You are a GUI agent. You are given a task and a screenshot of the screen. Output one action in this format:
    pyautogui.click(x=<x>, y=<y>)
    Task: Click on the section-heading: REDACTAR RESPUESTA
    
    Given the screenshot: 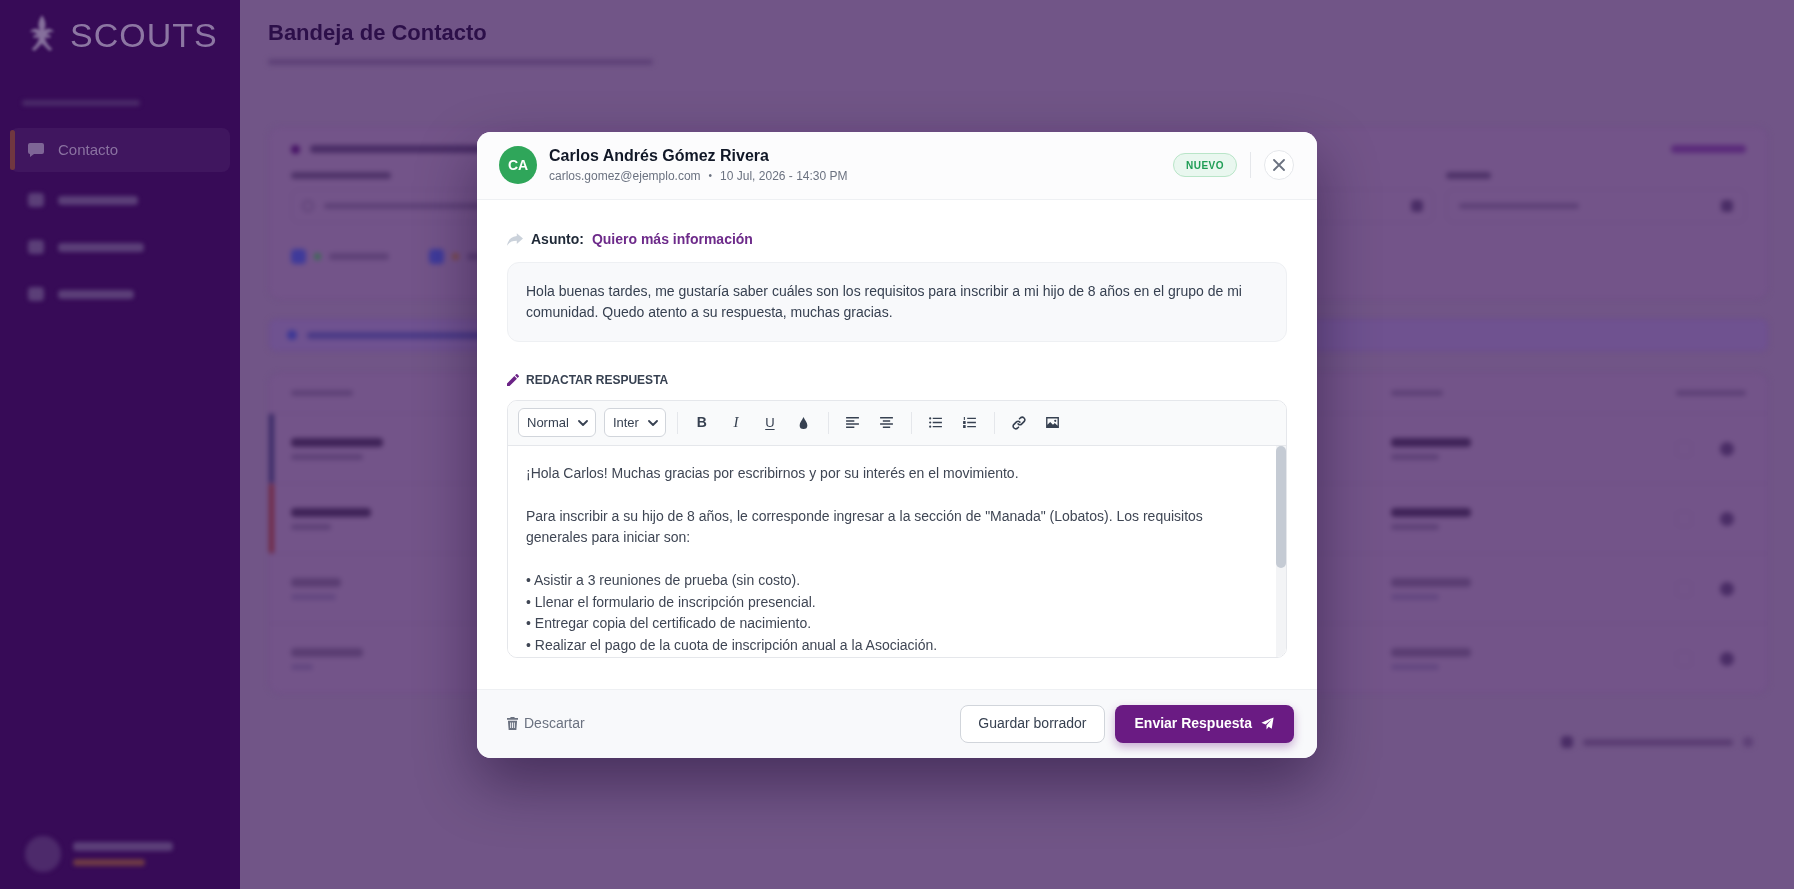 What is the action you would take?
    pyautogui.click(x=597, y=380)
    